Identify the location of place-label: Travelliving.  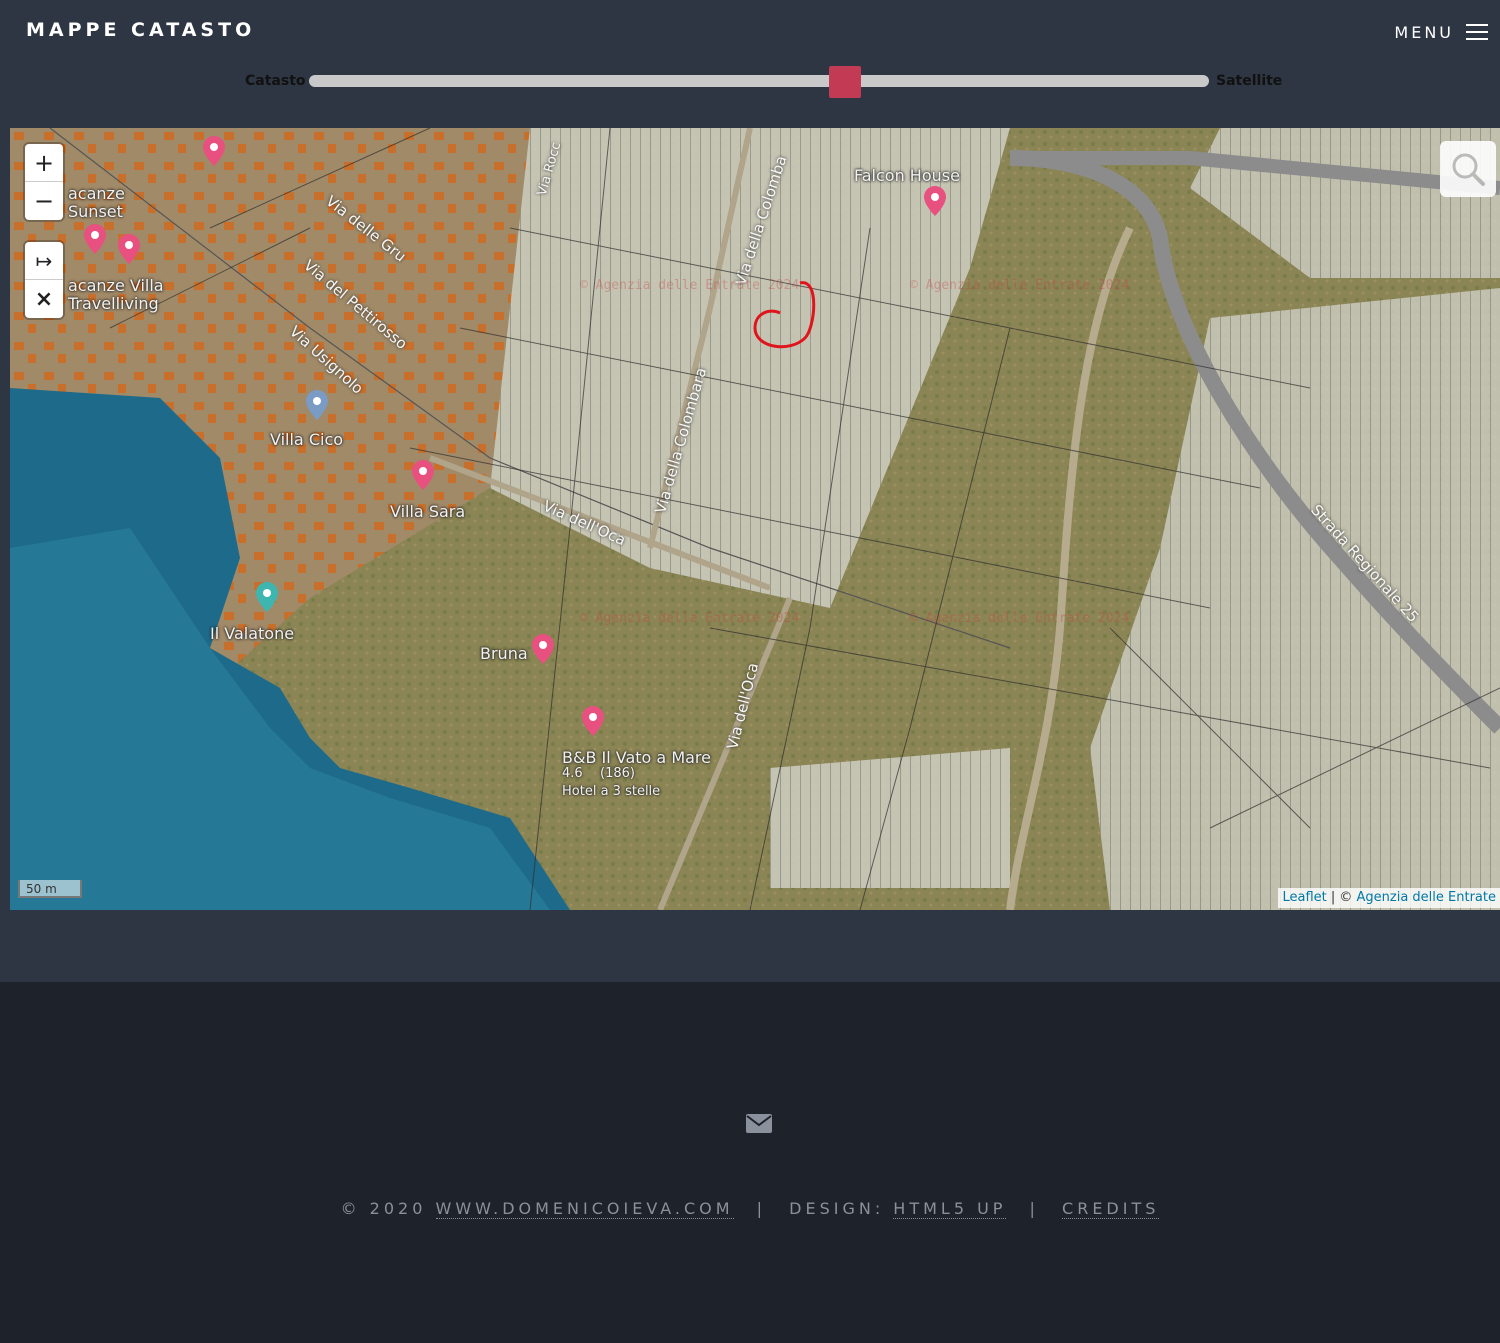
(113, 303).